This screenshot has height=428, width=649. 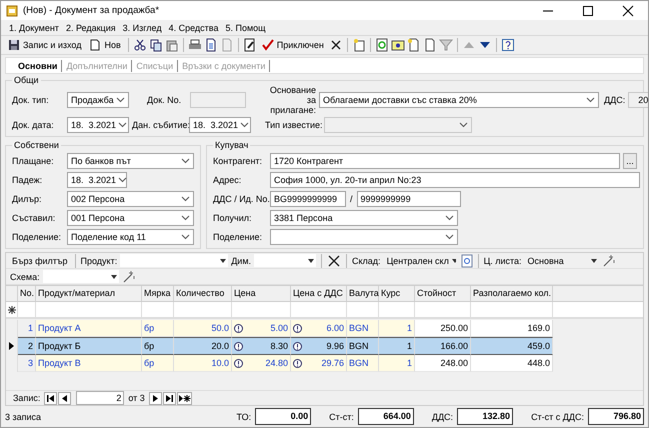 I want to click on finish-button: Приключен, so click(x=292, y=45).